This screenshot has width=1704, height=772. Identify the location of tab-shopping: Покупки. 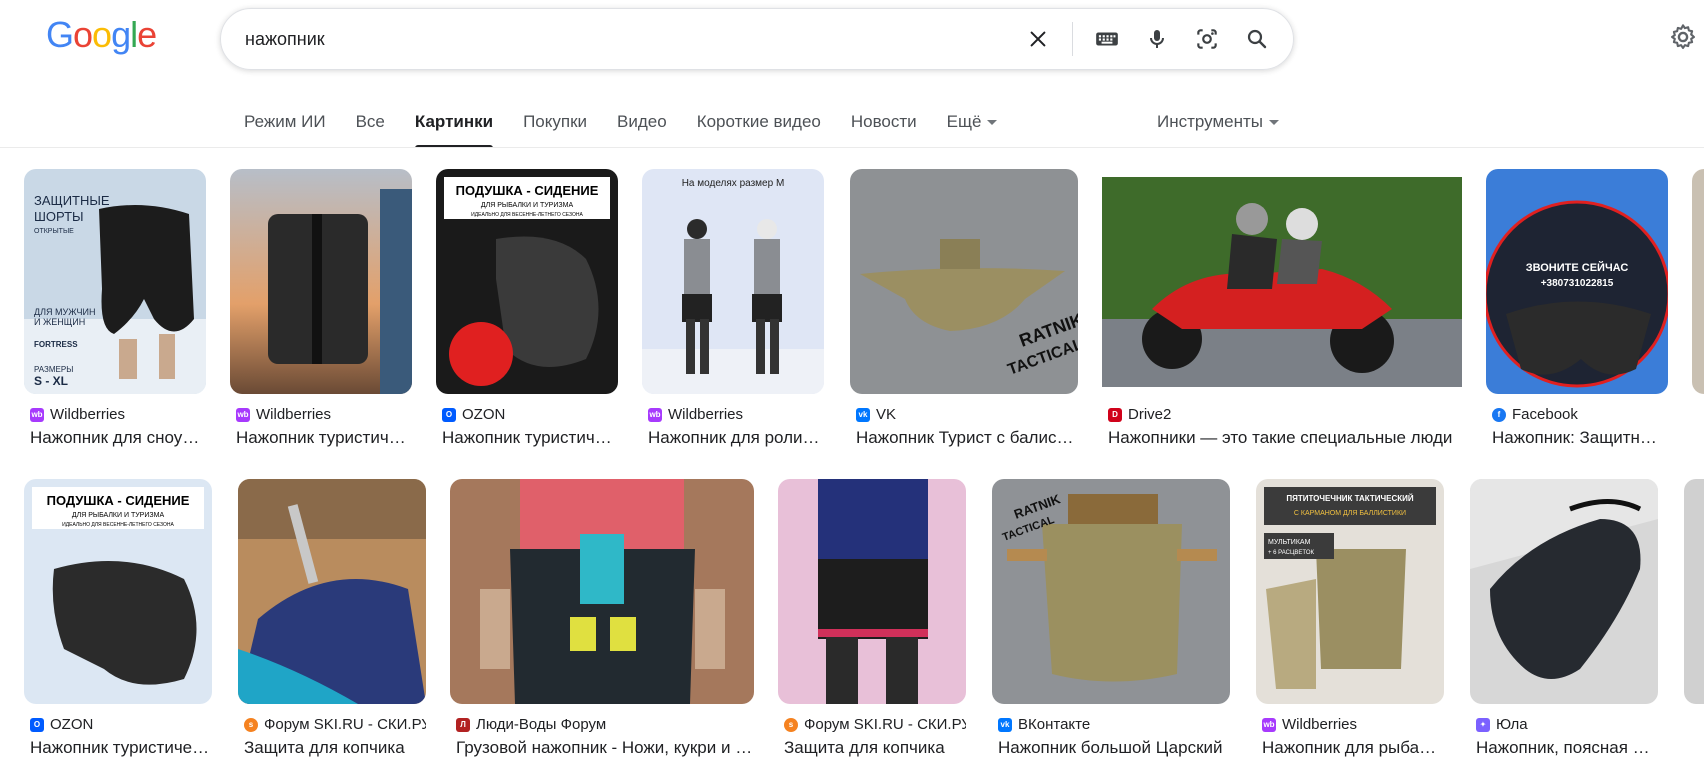
(555, 126).